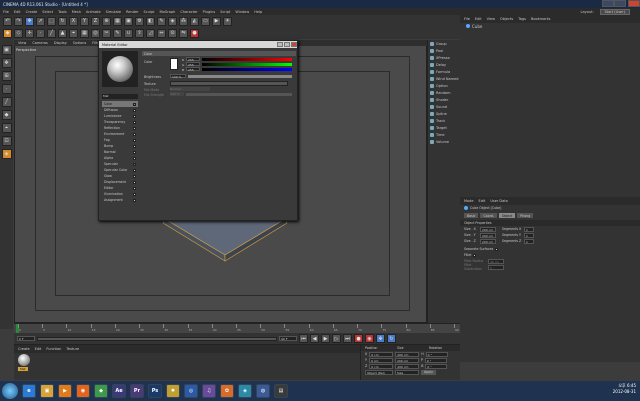 This screenshot has width=640, height=401. Describe the element at coordinates (303, 338) in the screenshot. I see `goto-start-button: ⏮` at that location.